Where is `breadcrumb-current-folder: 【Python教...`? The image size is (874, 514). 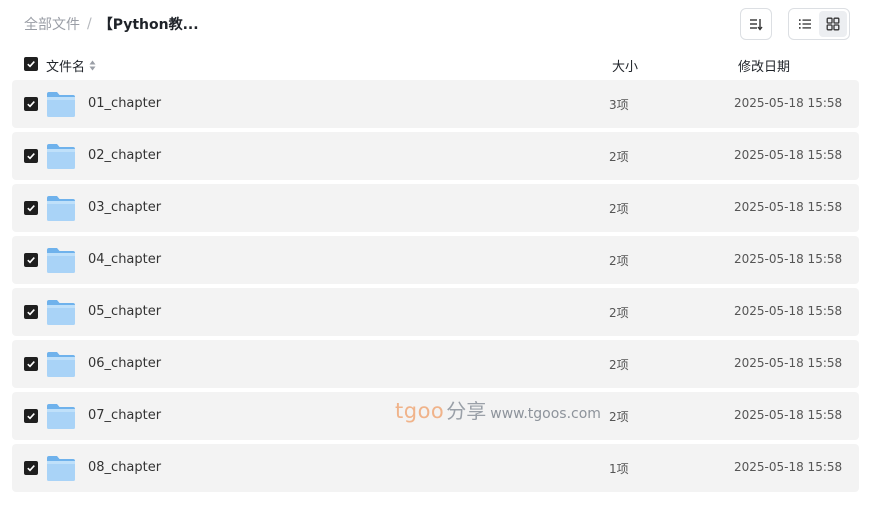
breadcrumb-current-folder: 【Python教... is located at coordinates (148, 25).